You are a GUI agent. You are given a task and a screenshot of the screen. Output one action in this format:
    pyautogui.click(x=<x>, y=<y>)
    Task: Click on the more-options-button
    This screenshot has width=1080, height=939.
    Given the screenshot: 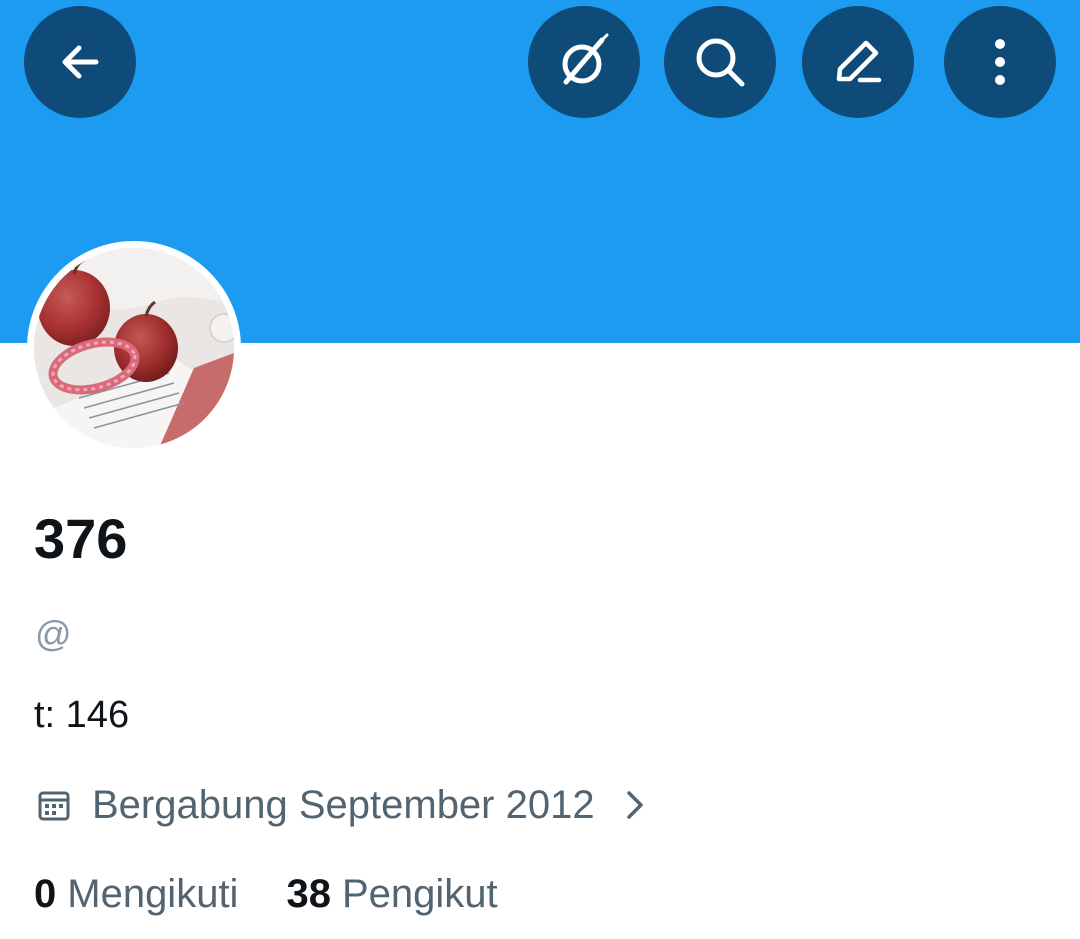 What is the action you would take?
    pyautogui.click(x=1000, y=62)
    